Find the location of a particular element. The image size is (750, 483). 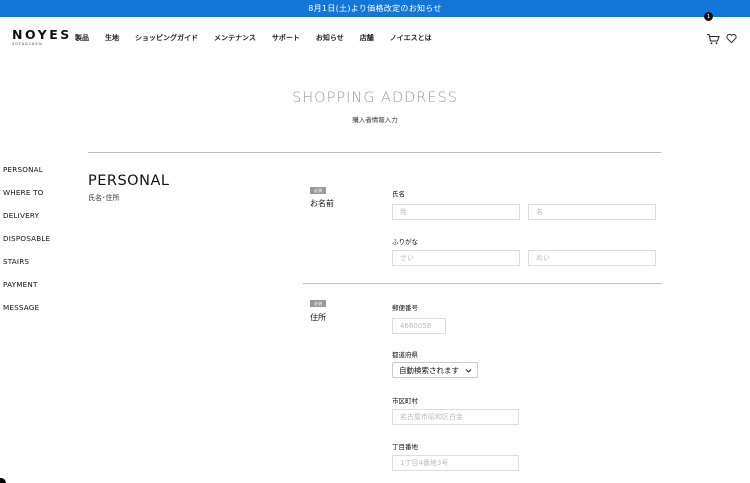

postal-code-label: 郵便番号 is located at coordinates (405, 308).